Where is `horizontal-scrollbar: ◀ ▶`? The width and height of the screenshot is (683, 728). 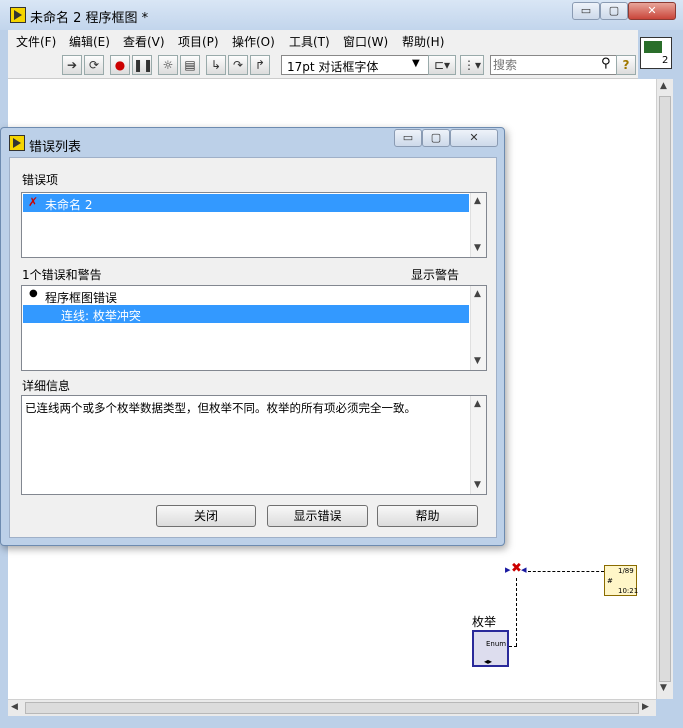
horizontal-scrollbar: ◀ ▶ is located at coordinates (332, 707).